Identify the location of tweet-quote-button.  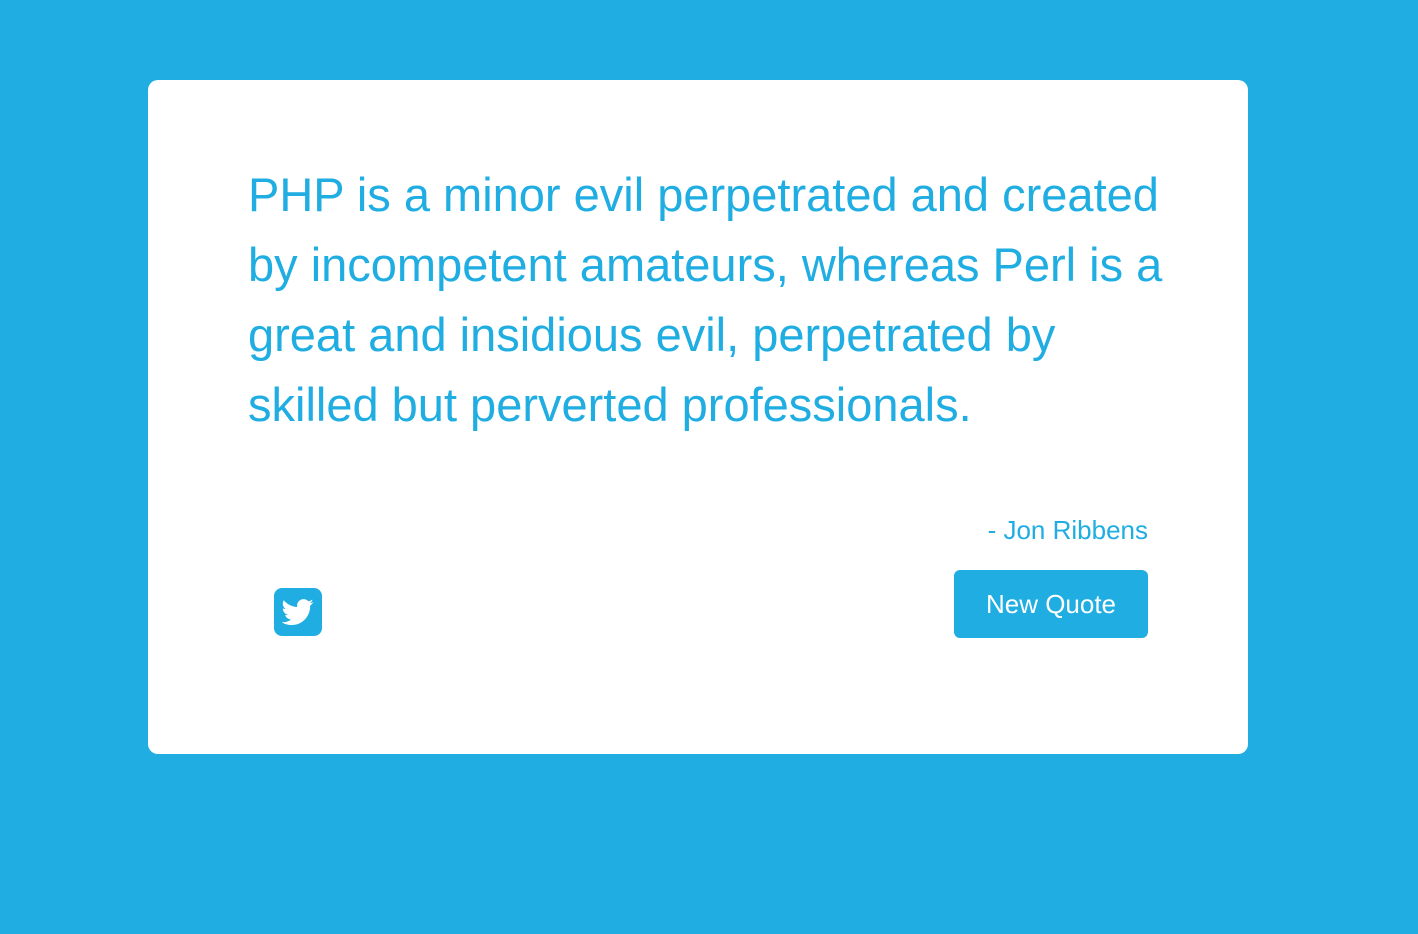
(298, 612).